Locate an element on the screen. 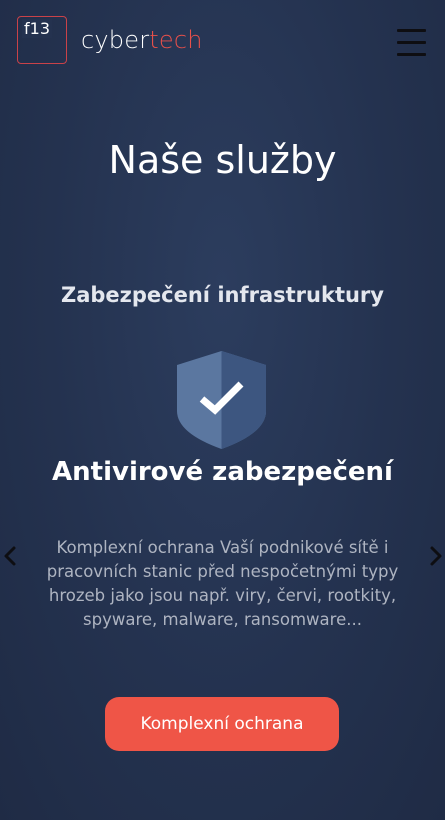 This screenshot has width=445, height=820. shield-check-icon is located at coordinates (221, 400).